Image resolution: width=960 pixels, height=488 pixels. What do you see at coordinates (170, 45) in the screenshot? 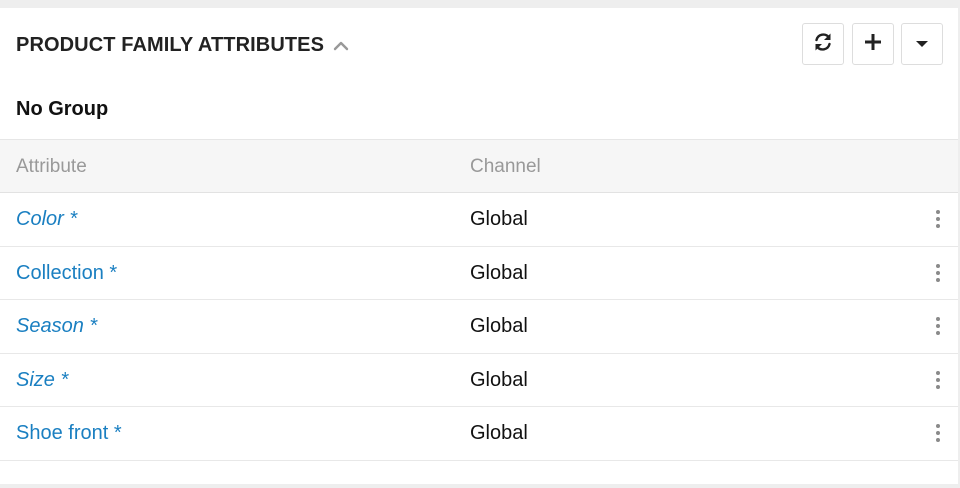
I see `panel-title-text: PRODUCT FAMILY ATTRIBUTES` at bounding box center [170, 45].